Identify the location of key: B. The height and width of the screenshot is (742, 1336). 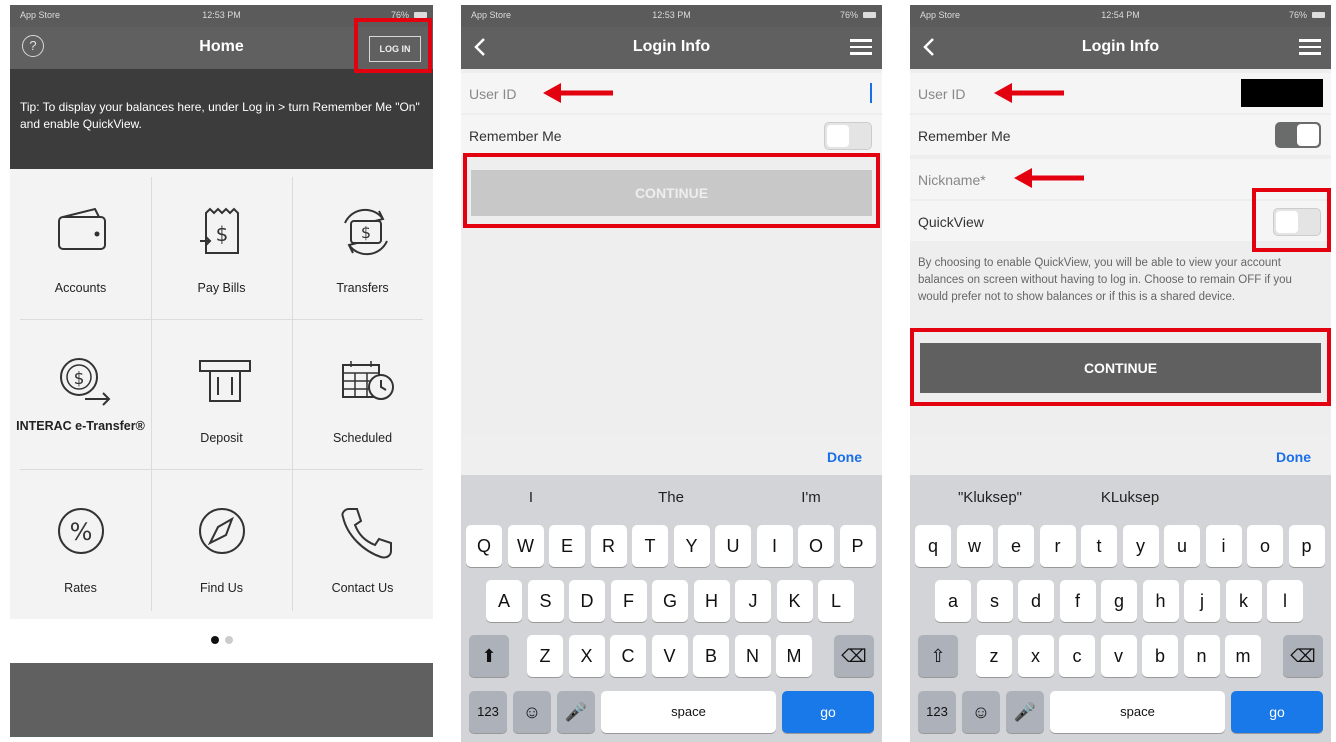
(711, 656).